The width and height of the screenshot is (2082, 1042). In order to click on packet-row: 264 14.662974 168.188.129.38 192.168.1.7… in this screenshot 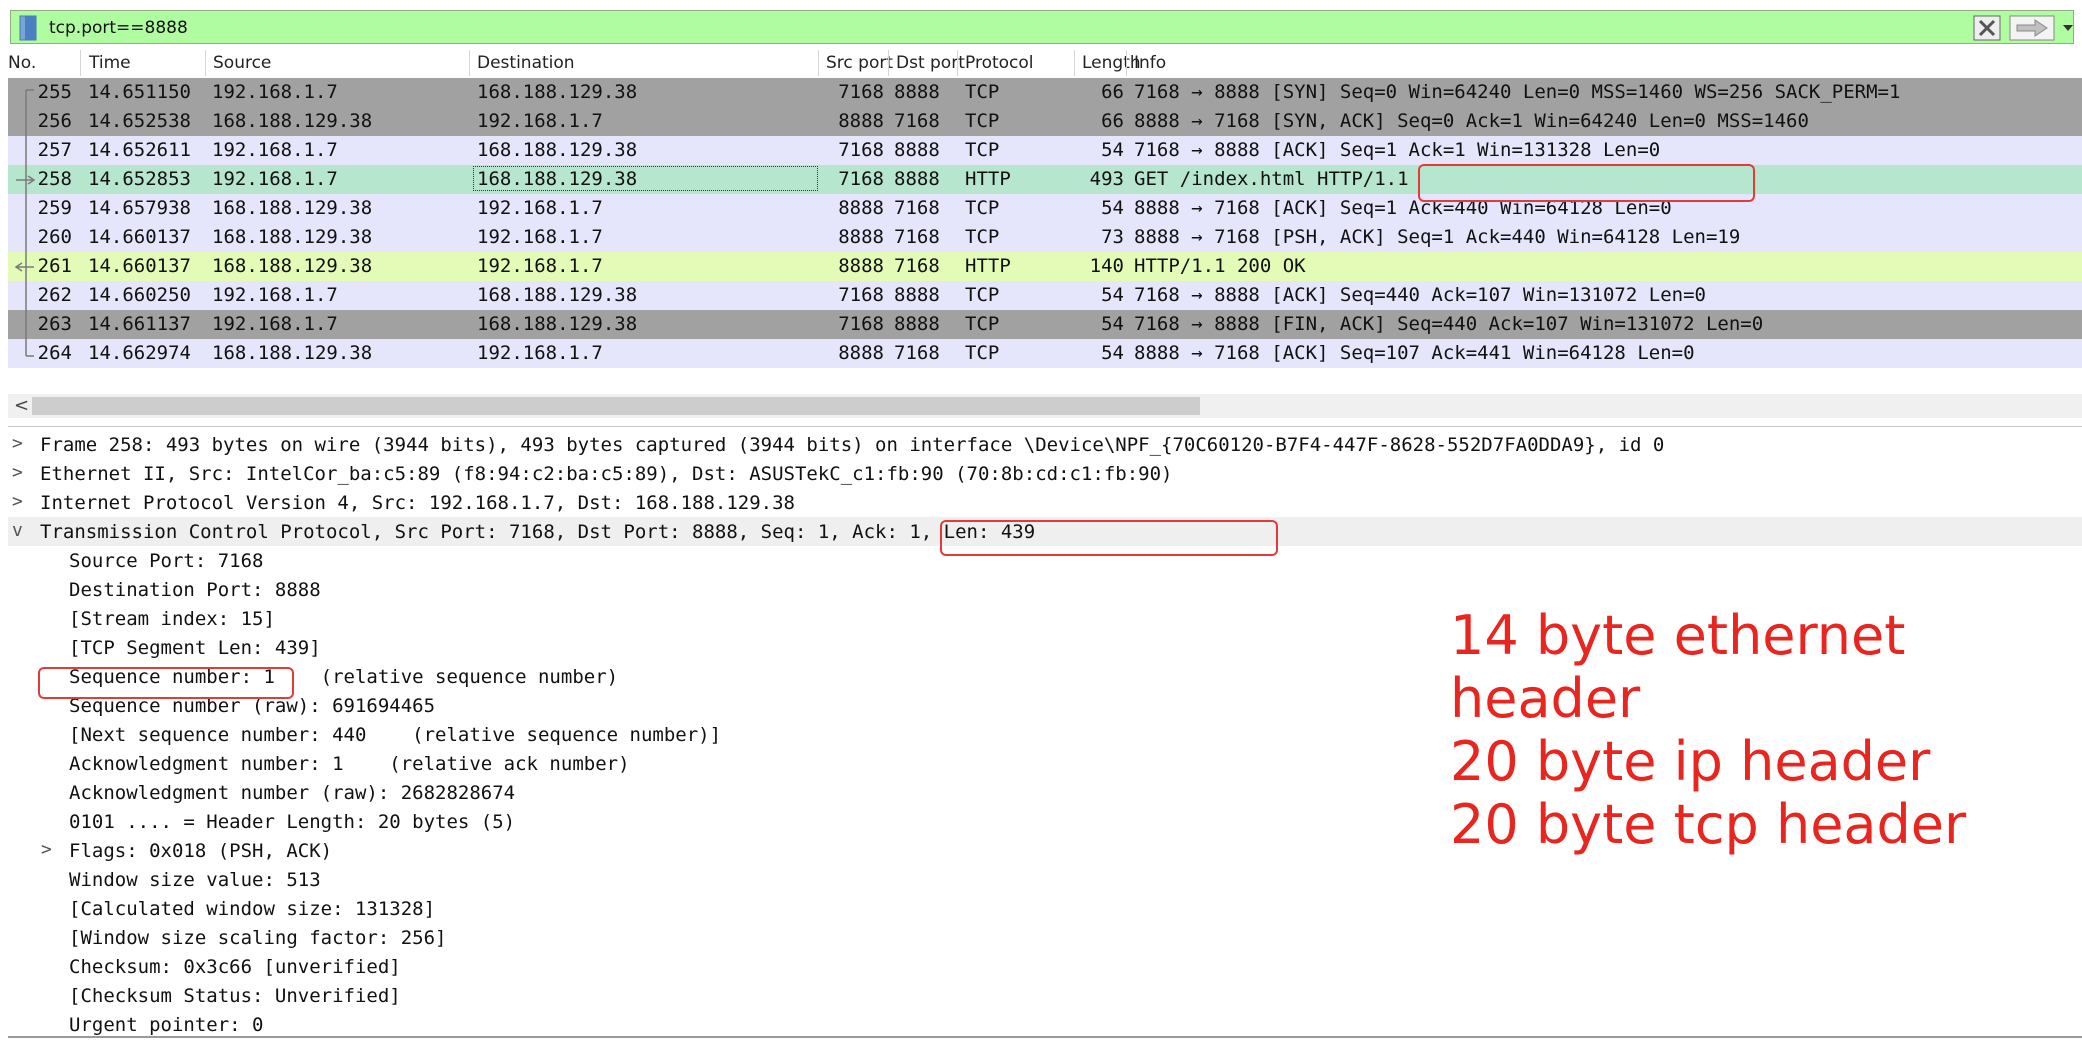, I will do `click(1045, 353)`.